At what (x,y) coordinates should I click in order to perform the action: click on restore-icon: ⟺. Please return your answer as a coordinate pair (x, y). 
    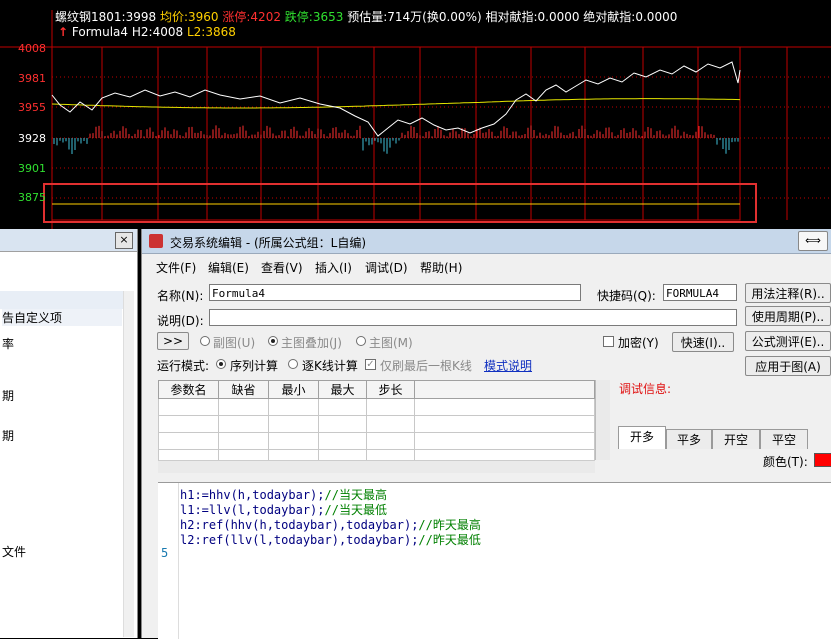
    Looking at the image, I should click on (813, 241).